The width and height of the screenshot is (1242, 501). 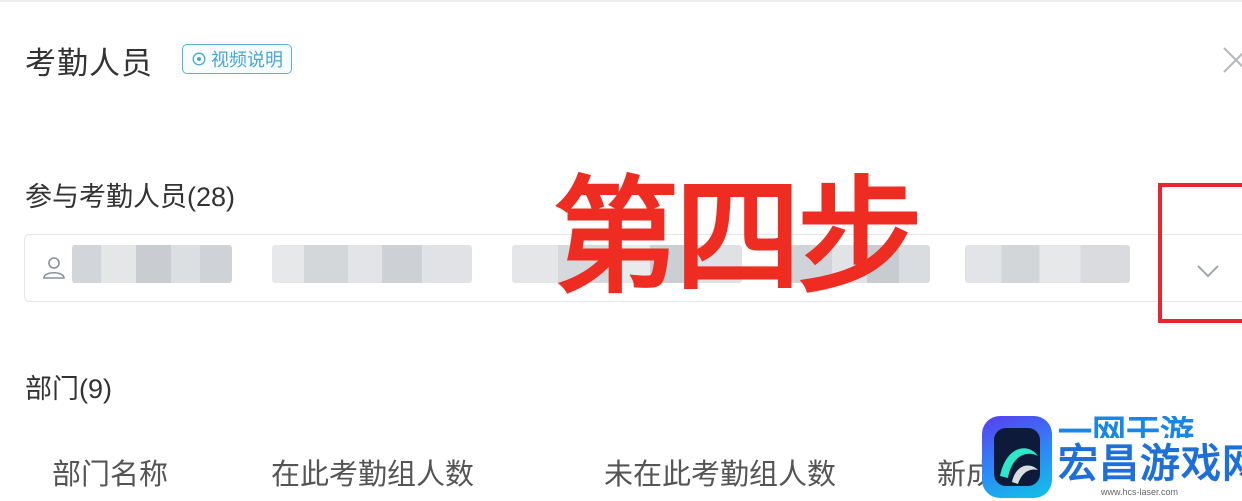 What do you see at coordinates (89, 63) in the screenshot?
I see `dialog-title: 考勤人员` at bounding box center [89, 63].